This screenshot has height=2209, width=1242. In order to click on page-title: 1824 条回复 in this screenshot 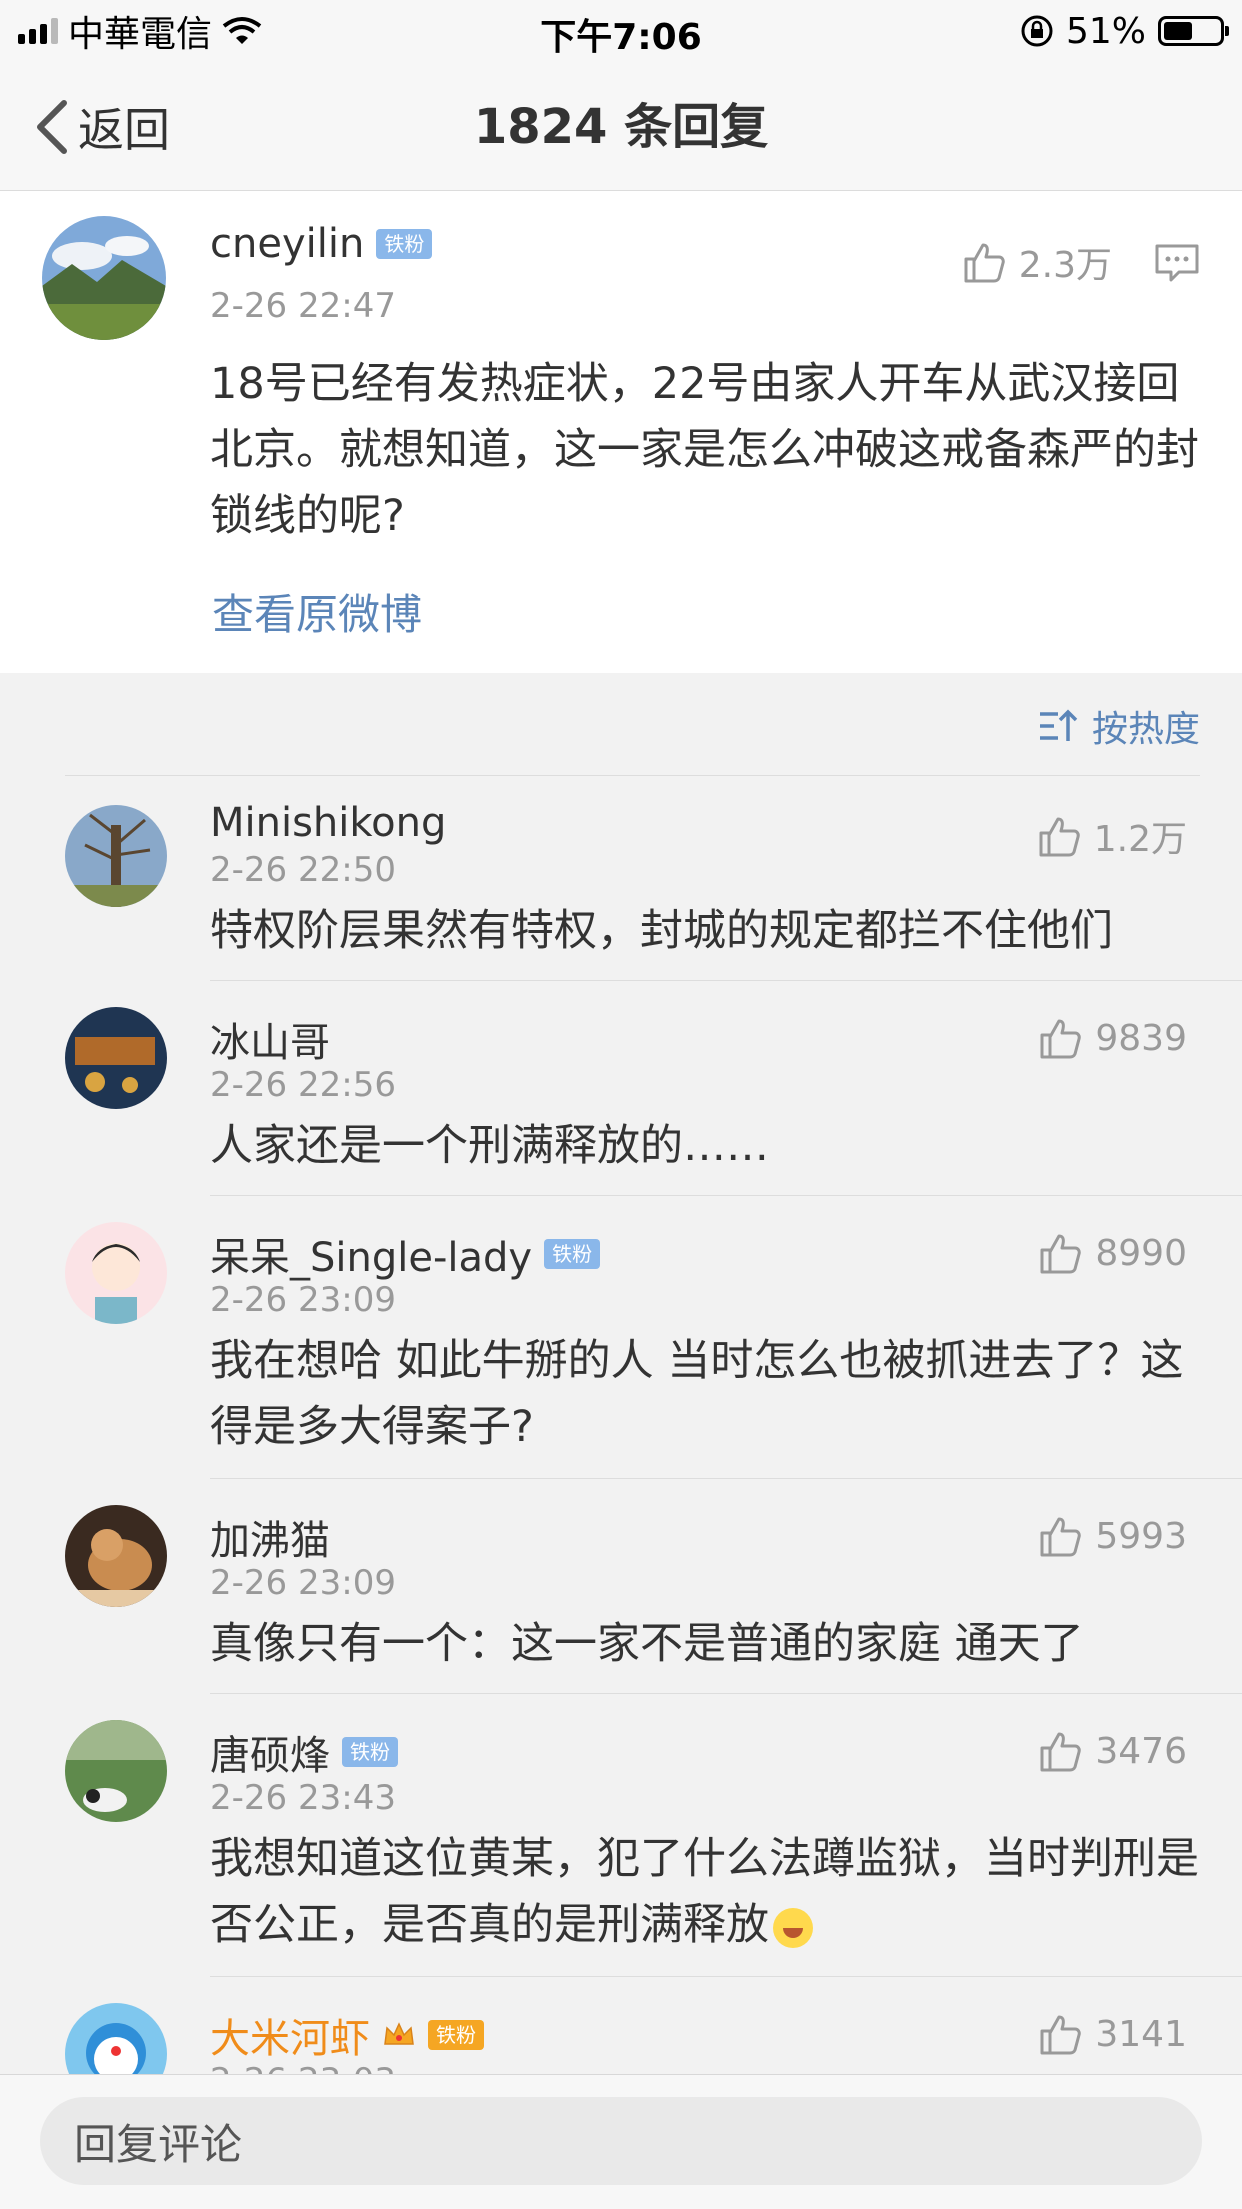, I will do `click(621, 127)`.